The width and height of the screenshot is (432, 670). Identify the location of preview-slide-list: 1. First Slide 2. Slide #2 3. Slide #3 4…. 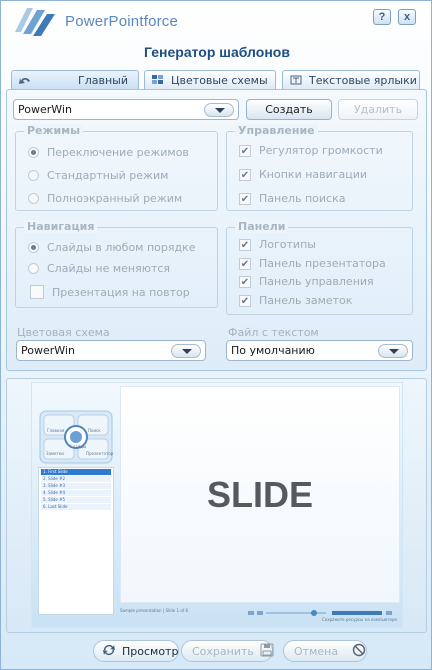
(76, 541).